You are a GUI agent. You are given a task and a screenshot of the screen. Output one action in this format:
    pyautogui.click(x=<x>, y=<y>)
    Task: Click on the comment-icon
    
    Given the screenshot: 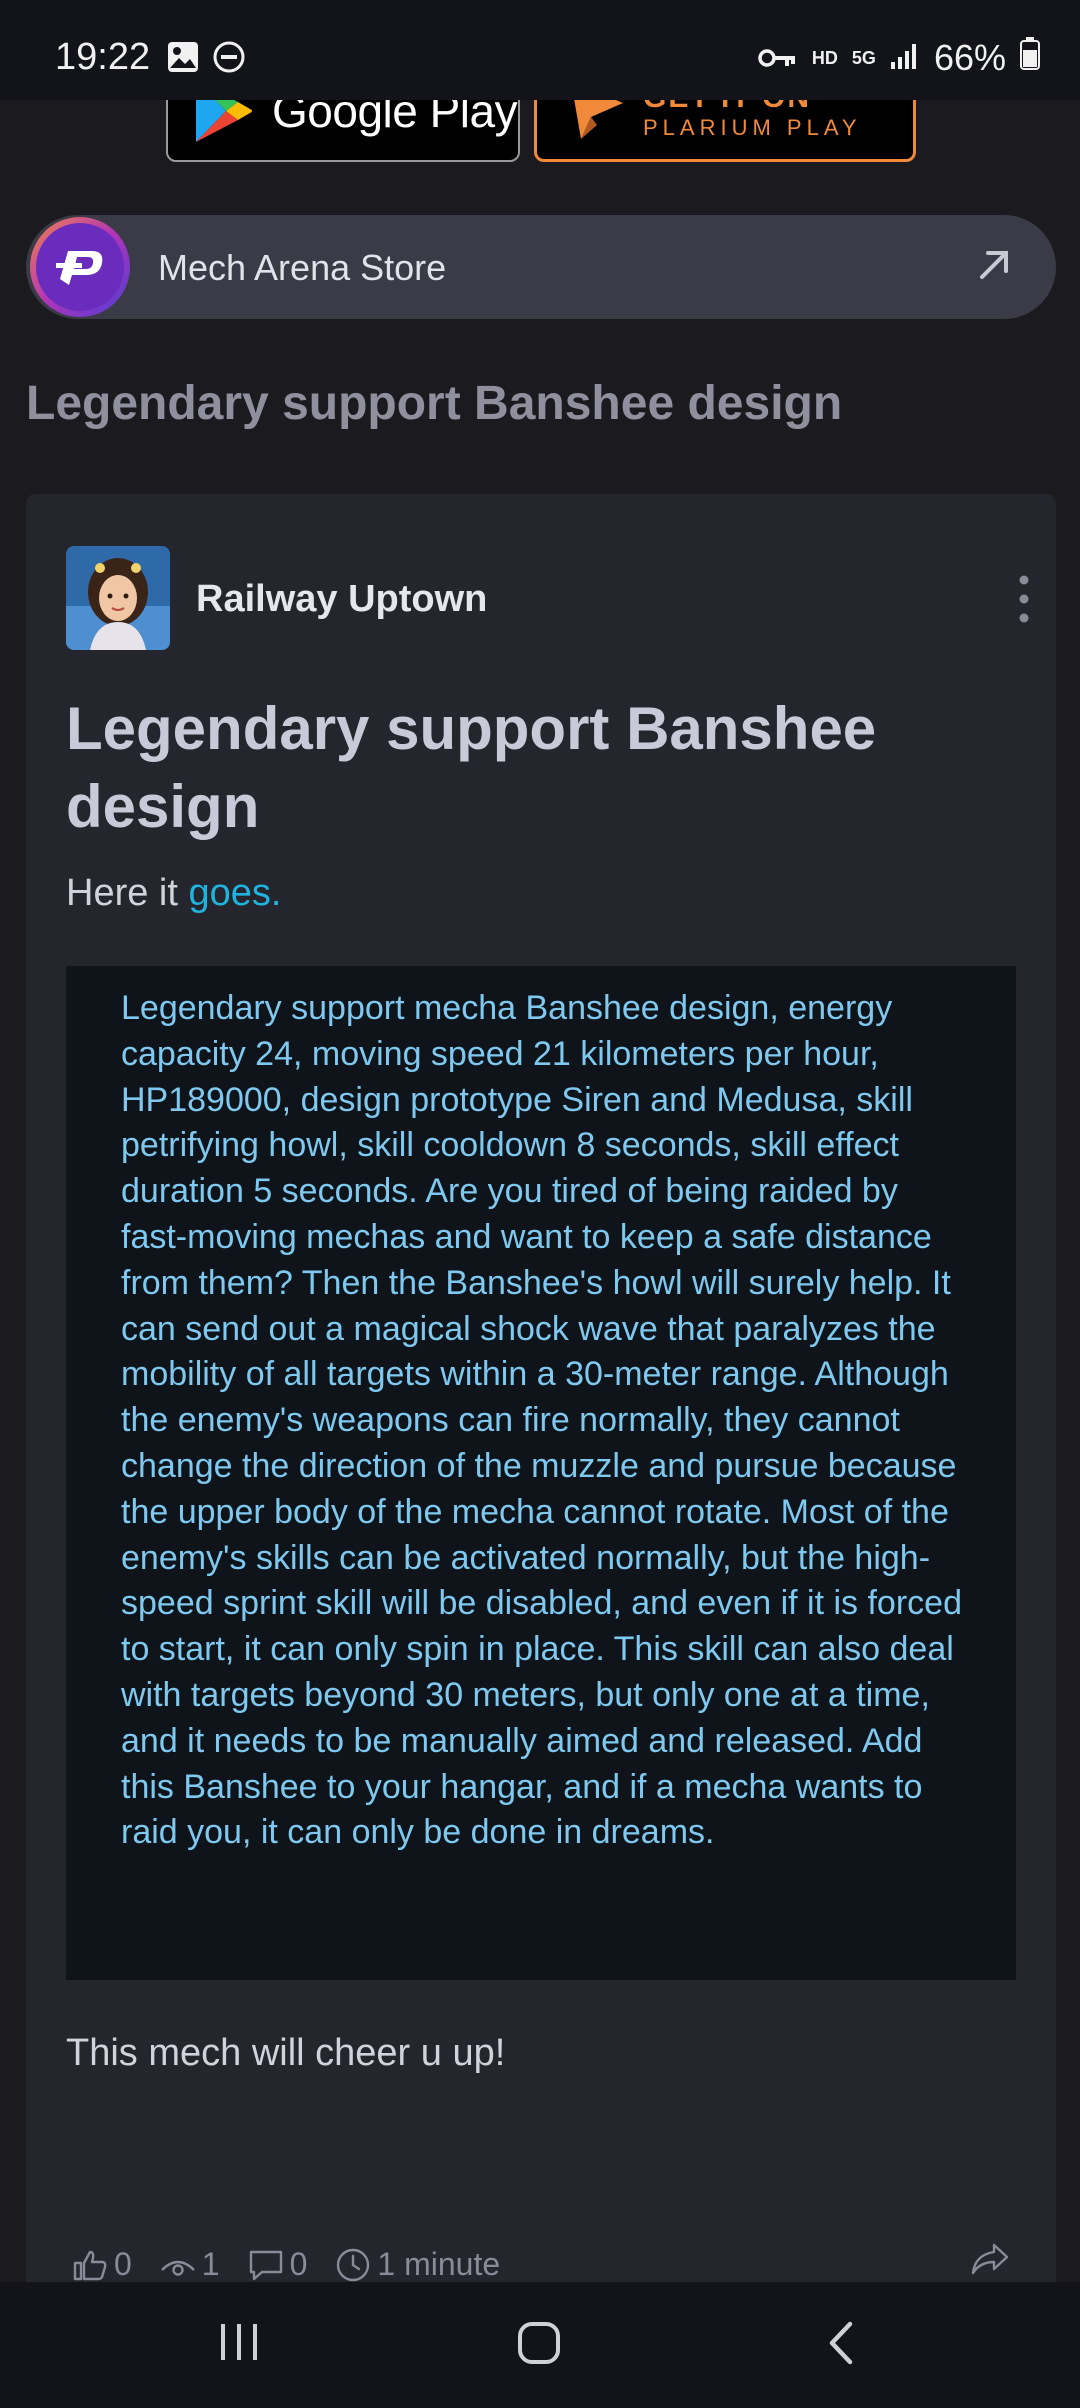 What is the action you would take?
    pyautogui.click(x=266, y=2265)
    